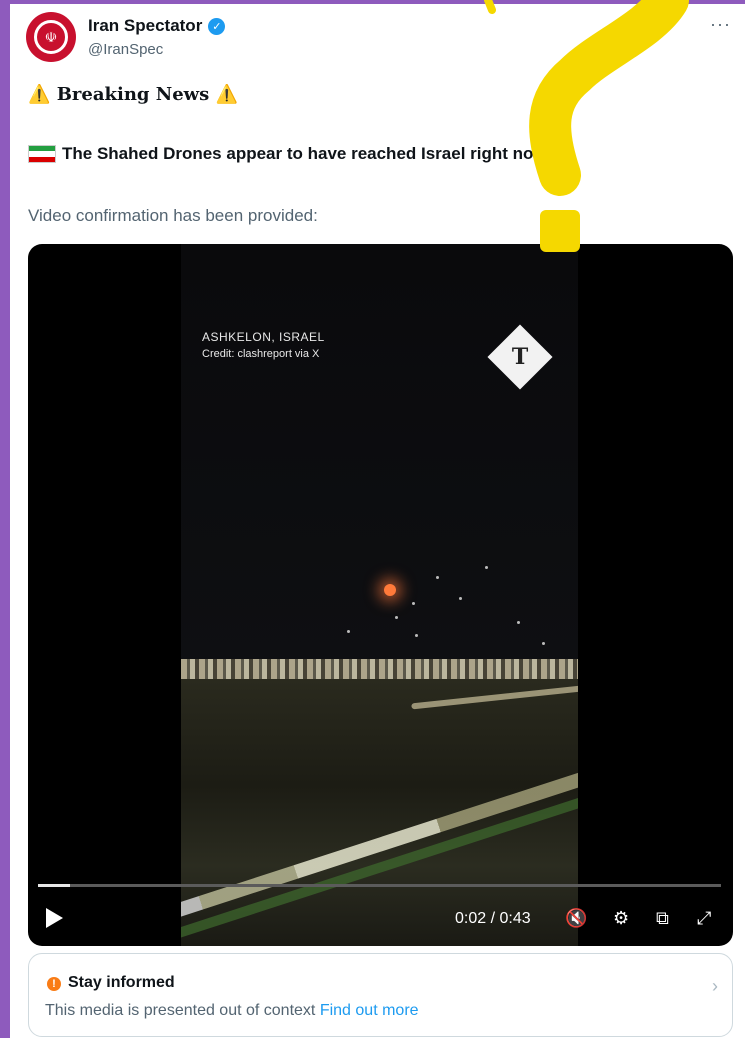 The width and height of the screenshot is (745, 1038). Describe the element at coordinates (54, 918) in the screenshot. I see `play-icon` at that location.